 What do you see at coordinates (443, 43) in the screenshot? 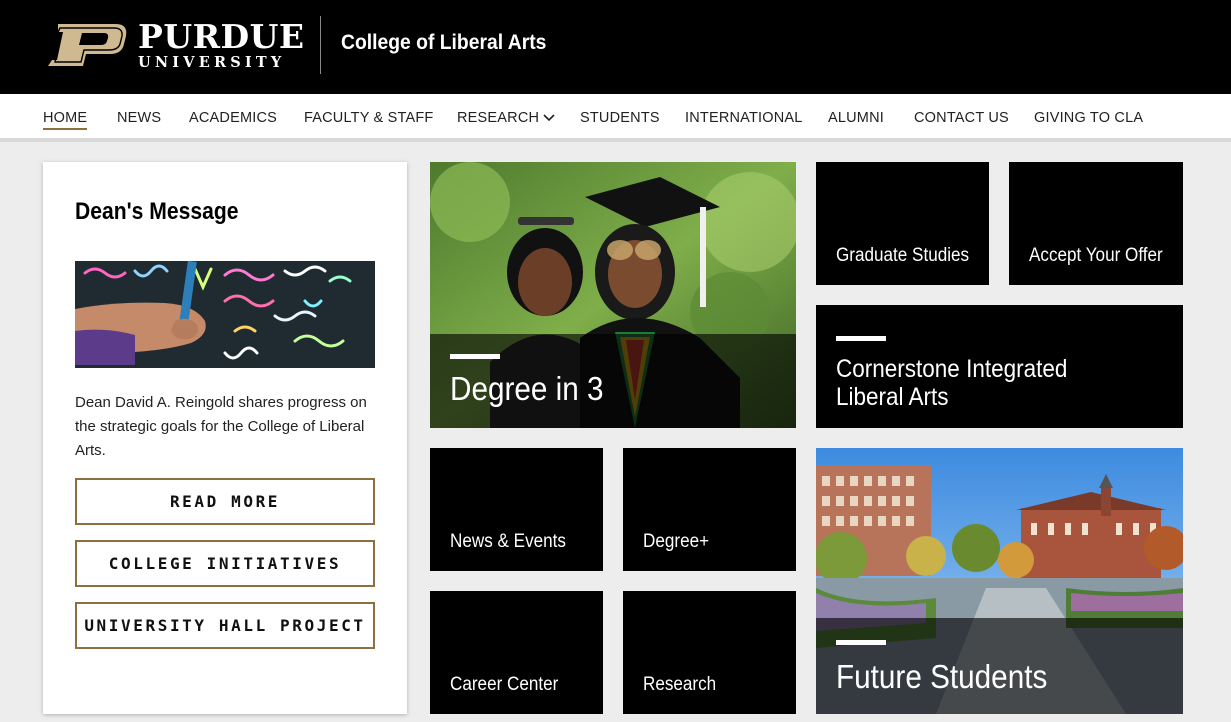
I see `college-title: College of Liberal Arts` at bounding box center [443, 43].